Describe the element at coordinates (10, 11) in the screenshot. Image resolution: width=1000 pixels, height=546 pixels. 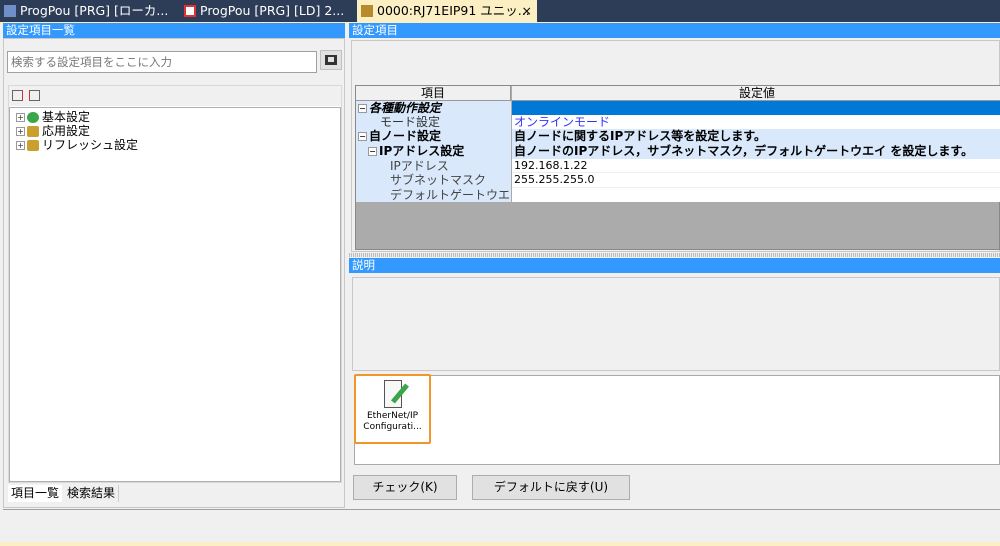
I see `local-label-icon` at that location.